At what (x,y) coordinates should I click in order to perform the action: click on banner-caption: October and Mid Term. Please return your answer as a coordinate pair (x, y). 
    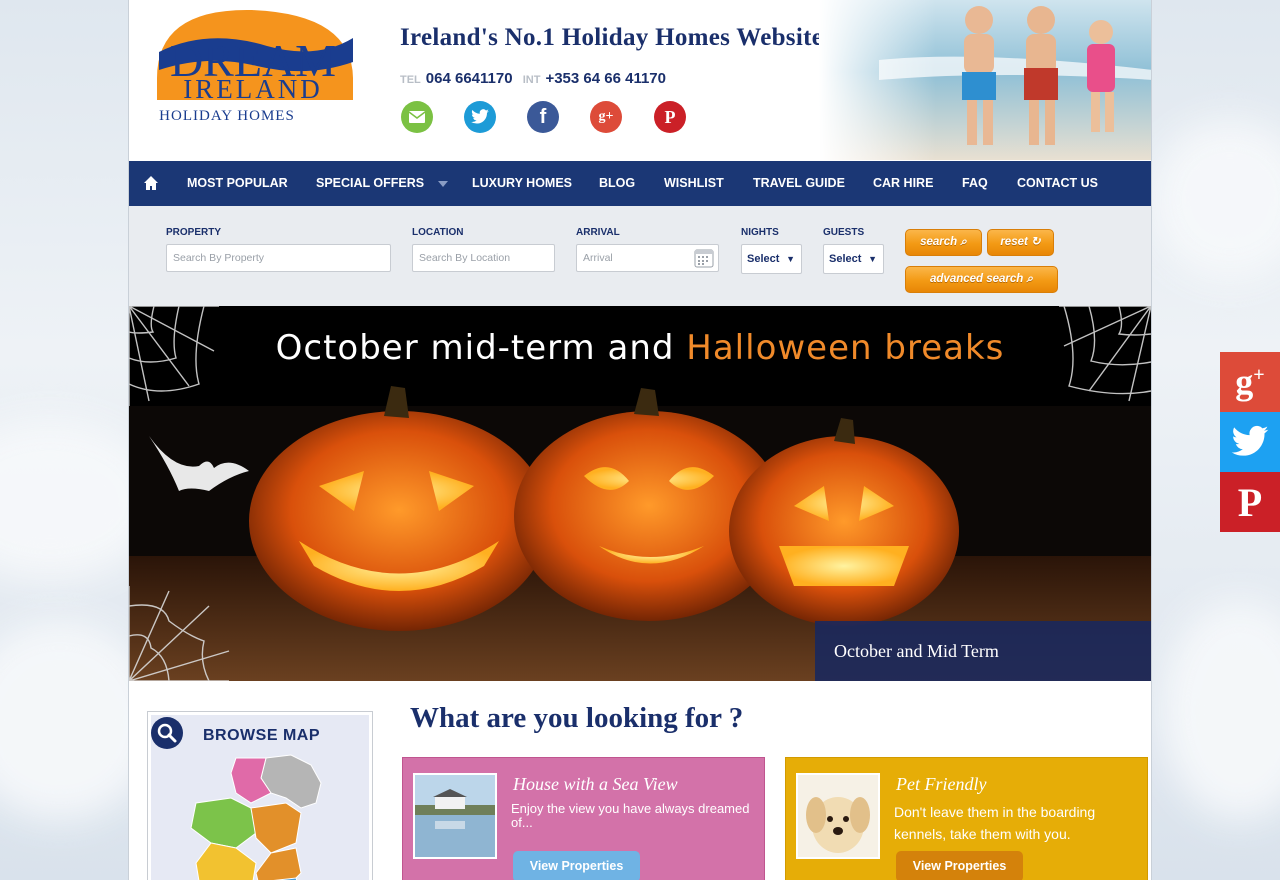
    Looking at the image, I should click on (983, 651).